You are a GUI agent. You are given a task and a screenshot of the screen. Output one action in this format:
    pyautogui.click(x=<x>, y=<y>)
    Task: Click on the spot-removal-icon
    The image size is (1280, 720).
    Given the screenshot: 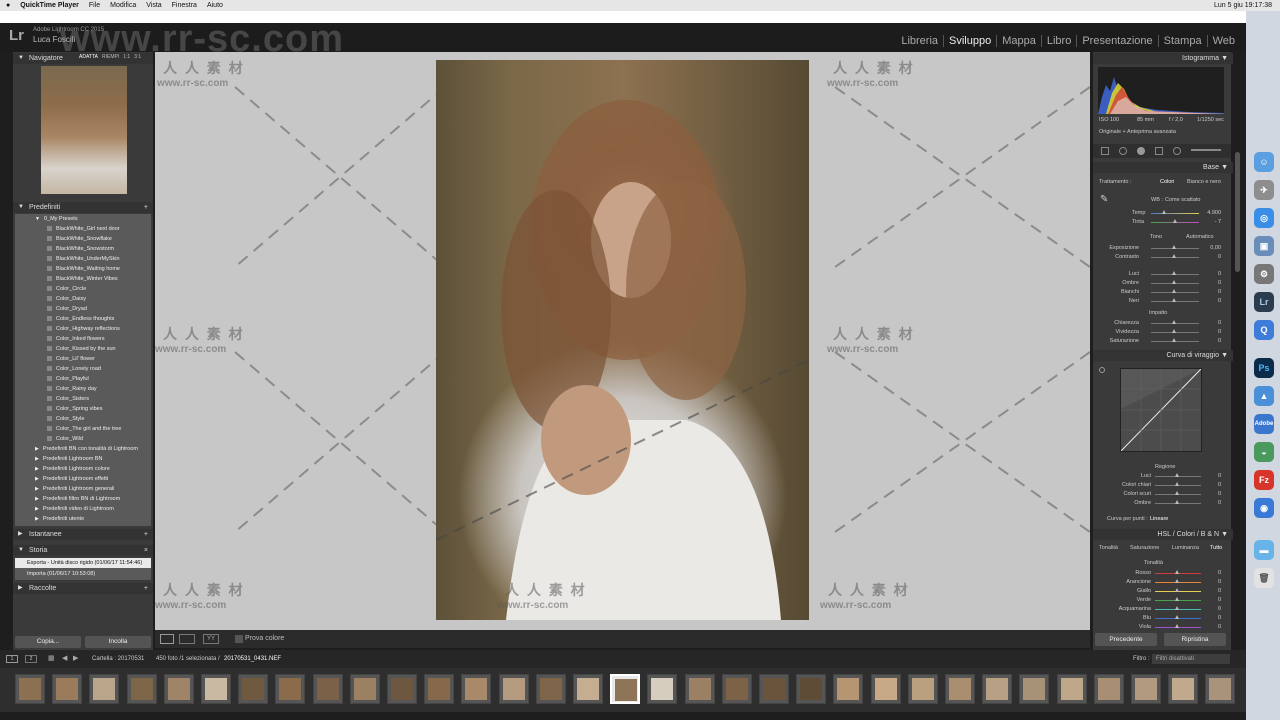 What is the action you would take?
    pyautogui.click(x=1123, y=151)
    